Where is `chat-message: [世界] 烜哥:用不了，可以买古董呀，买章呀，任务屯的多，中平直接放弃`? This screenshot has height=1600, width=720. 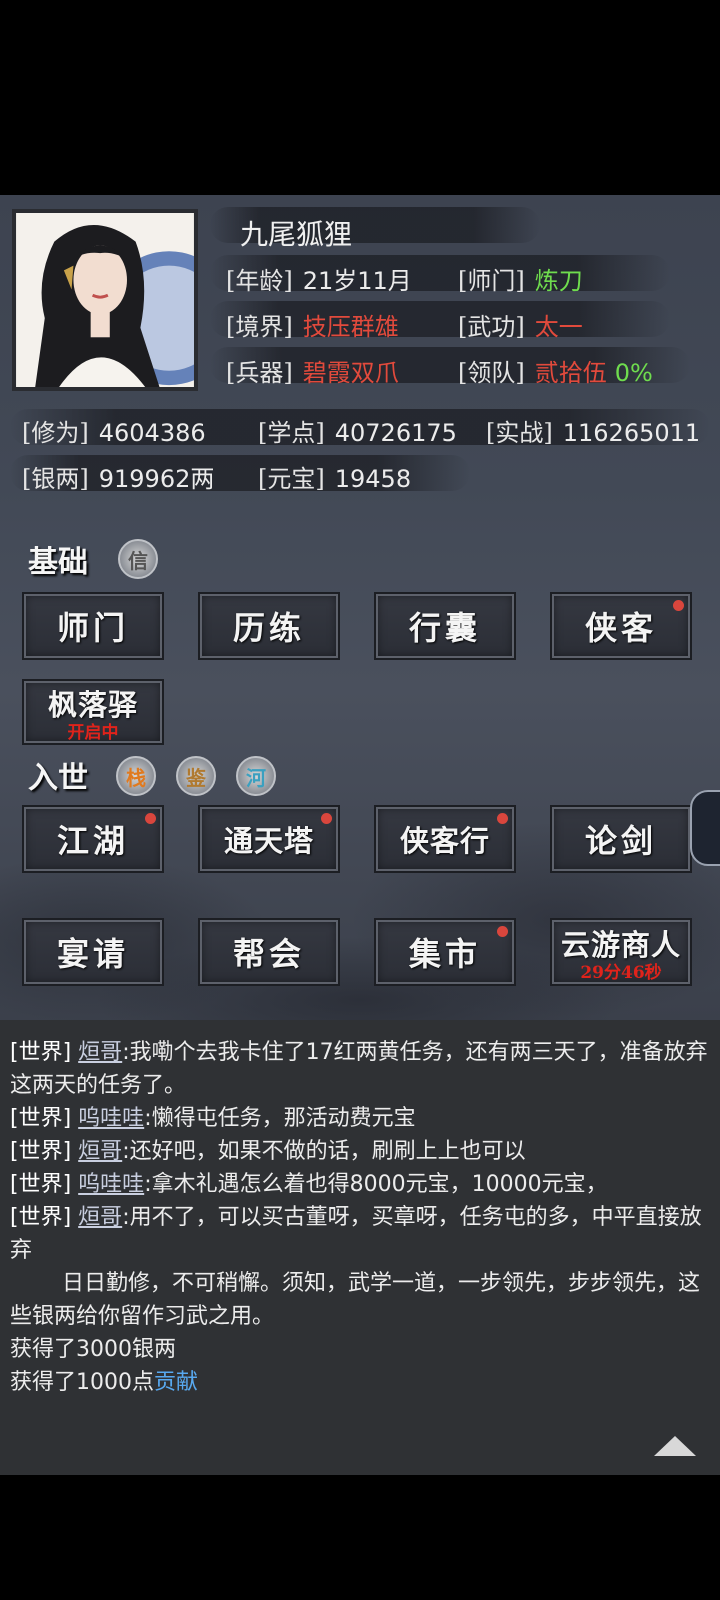 chat-message: [世界] 烜哥:用不了，可以买古董呀，买章呀，任务屯的多，中平直接放弃 is located at coordinates (360, 1234).